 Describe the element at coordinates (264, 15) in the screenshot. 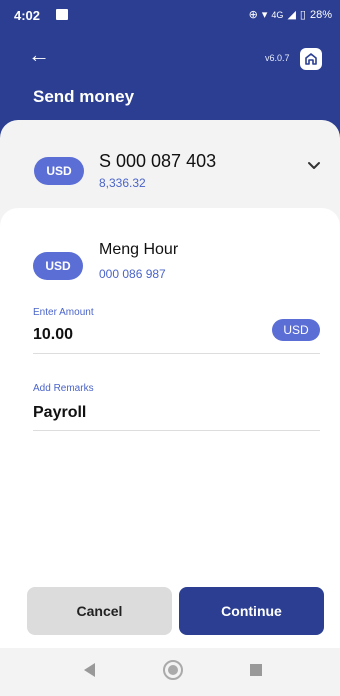

I see `wifi-icon: ▾` at that location.